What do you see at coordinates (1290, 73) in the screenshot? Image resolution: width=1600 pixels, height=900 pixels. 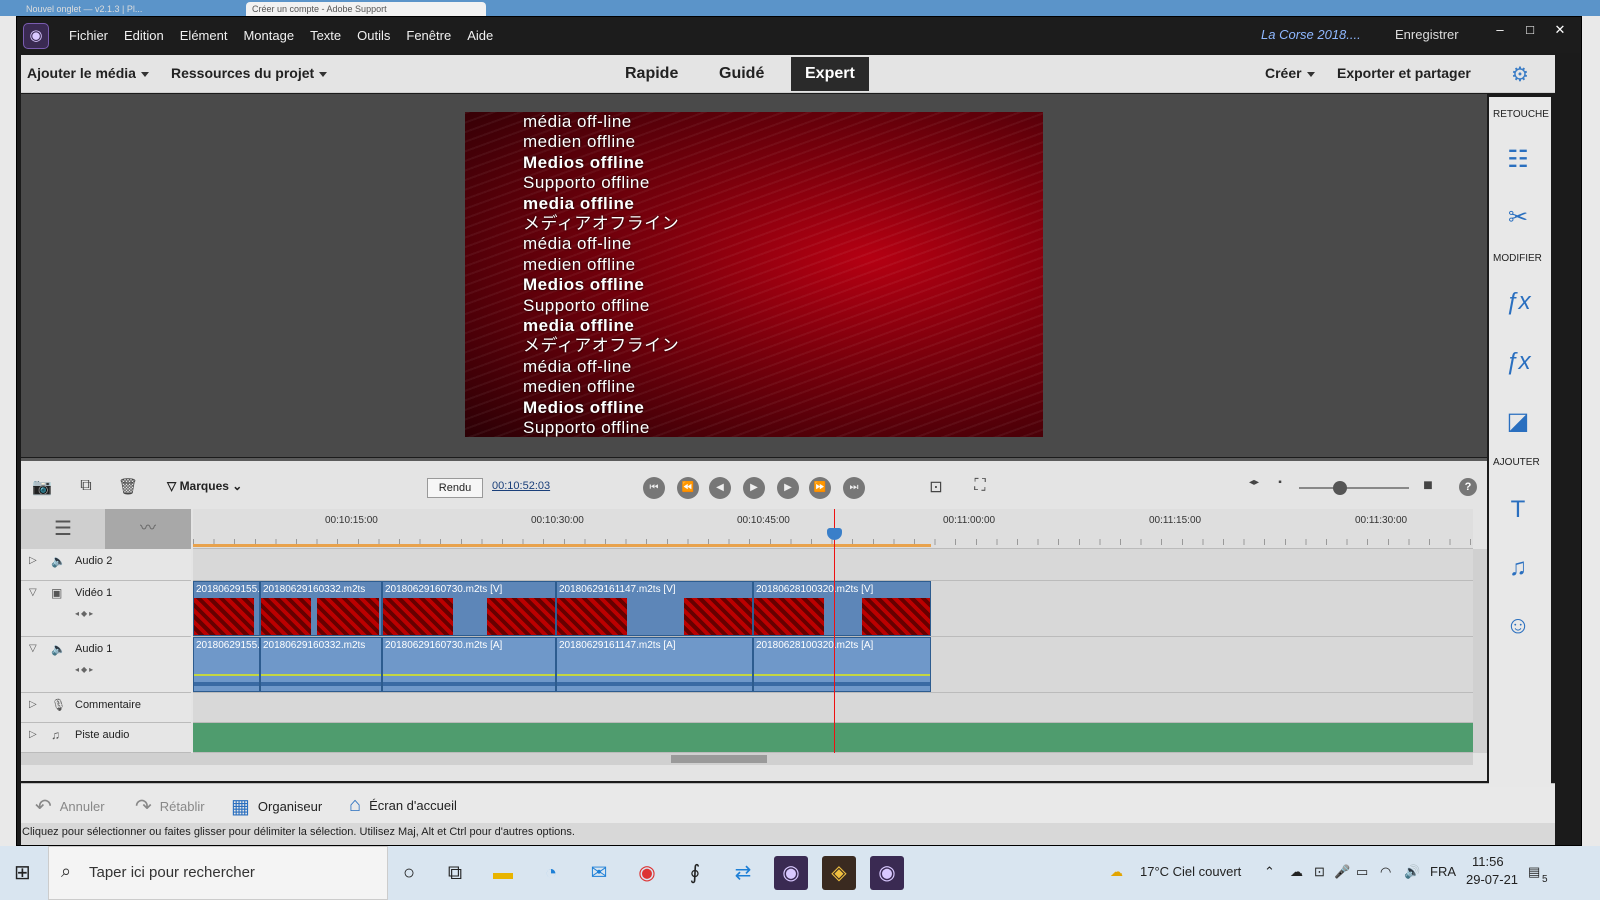 I see `create-menu: Créer` at bounding box center [1290, 73].